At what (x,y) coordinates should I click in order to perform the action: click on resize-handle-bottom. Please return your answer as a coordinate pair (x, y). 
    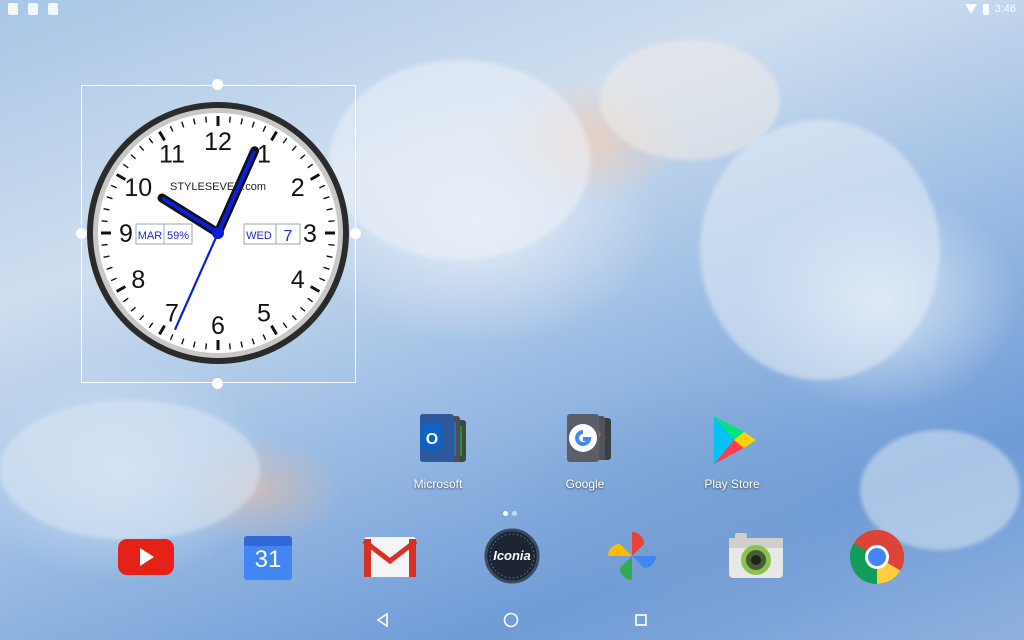
    Looking at the image, I should click on (217, 383).